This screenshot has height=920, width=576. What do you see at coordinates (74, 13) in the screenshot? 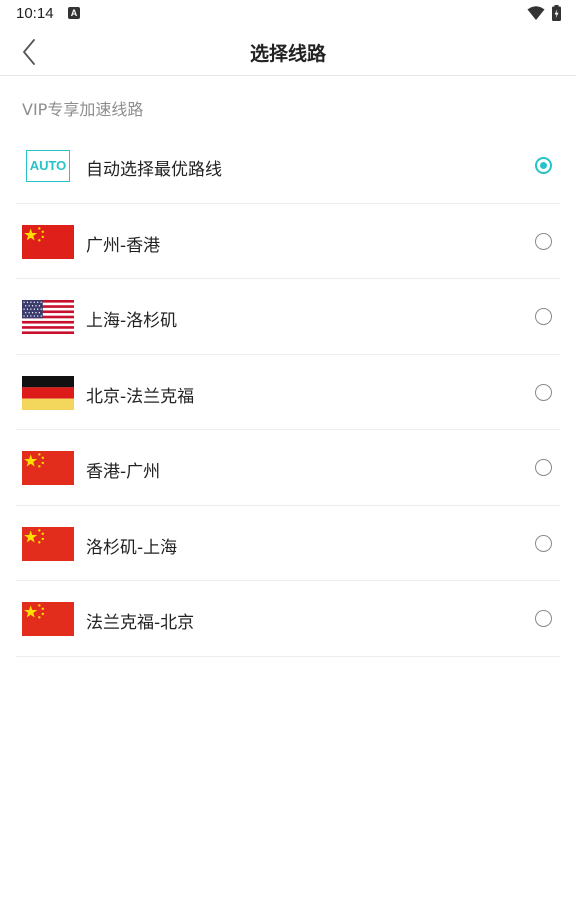
I see `a-icon: A` at bounding box center [74, 13].